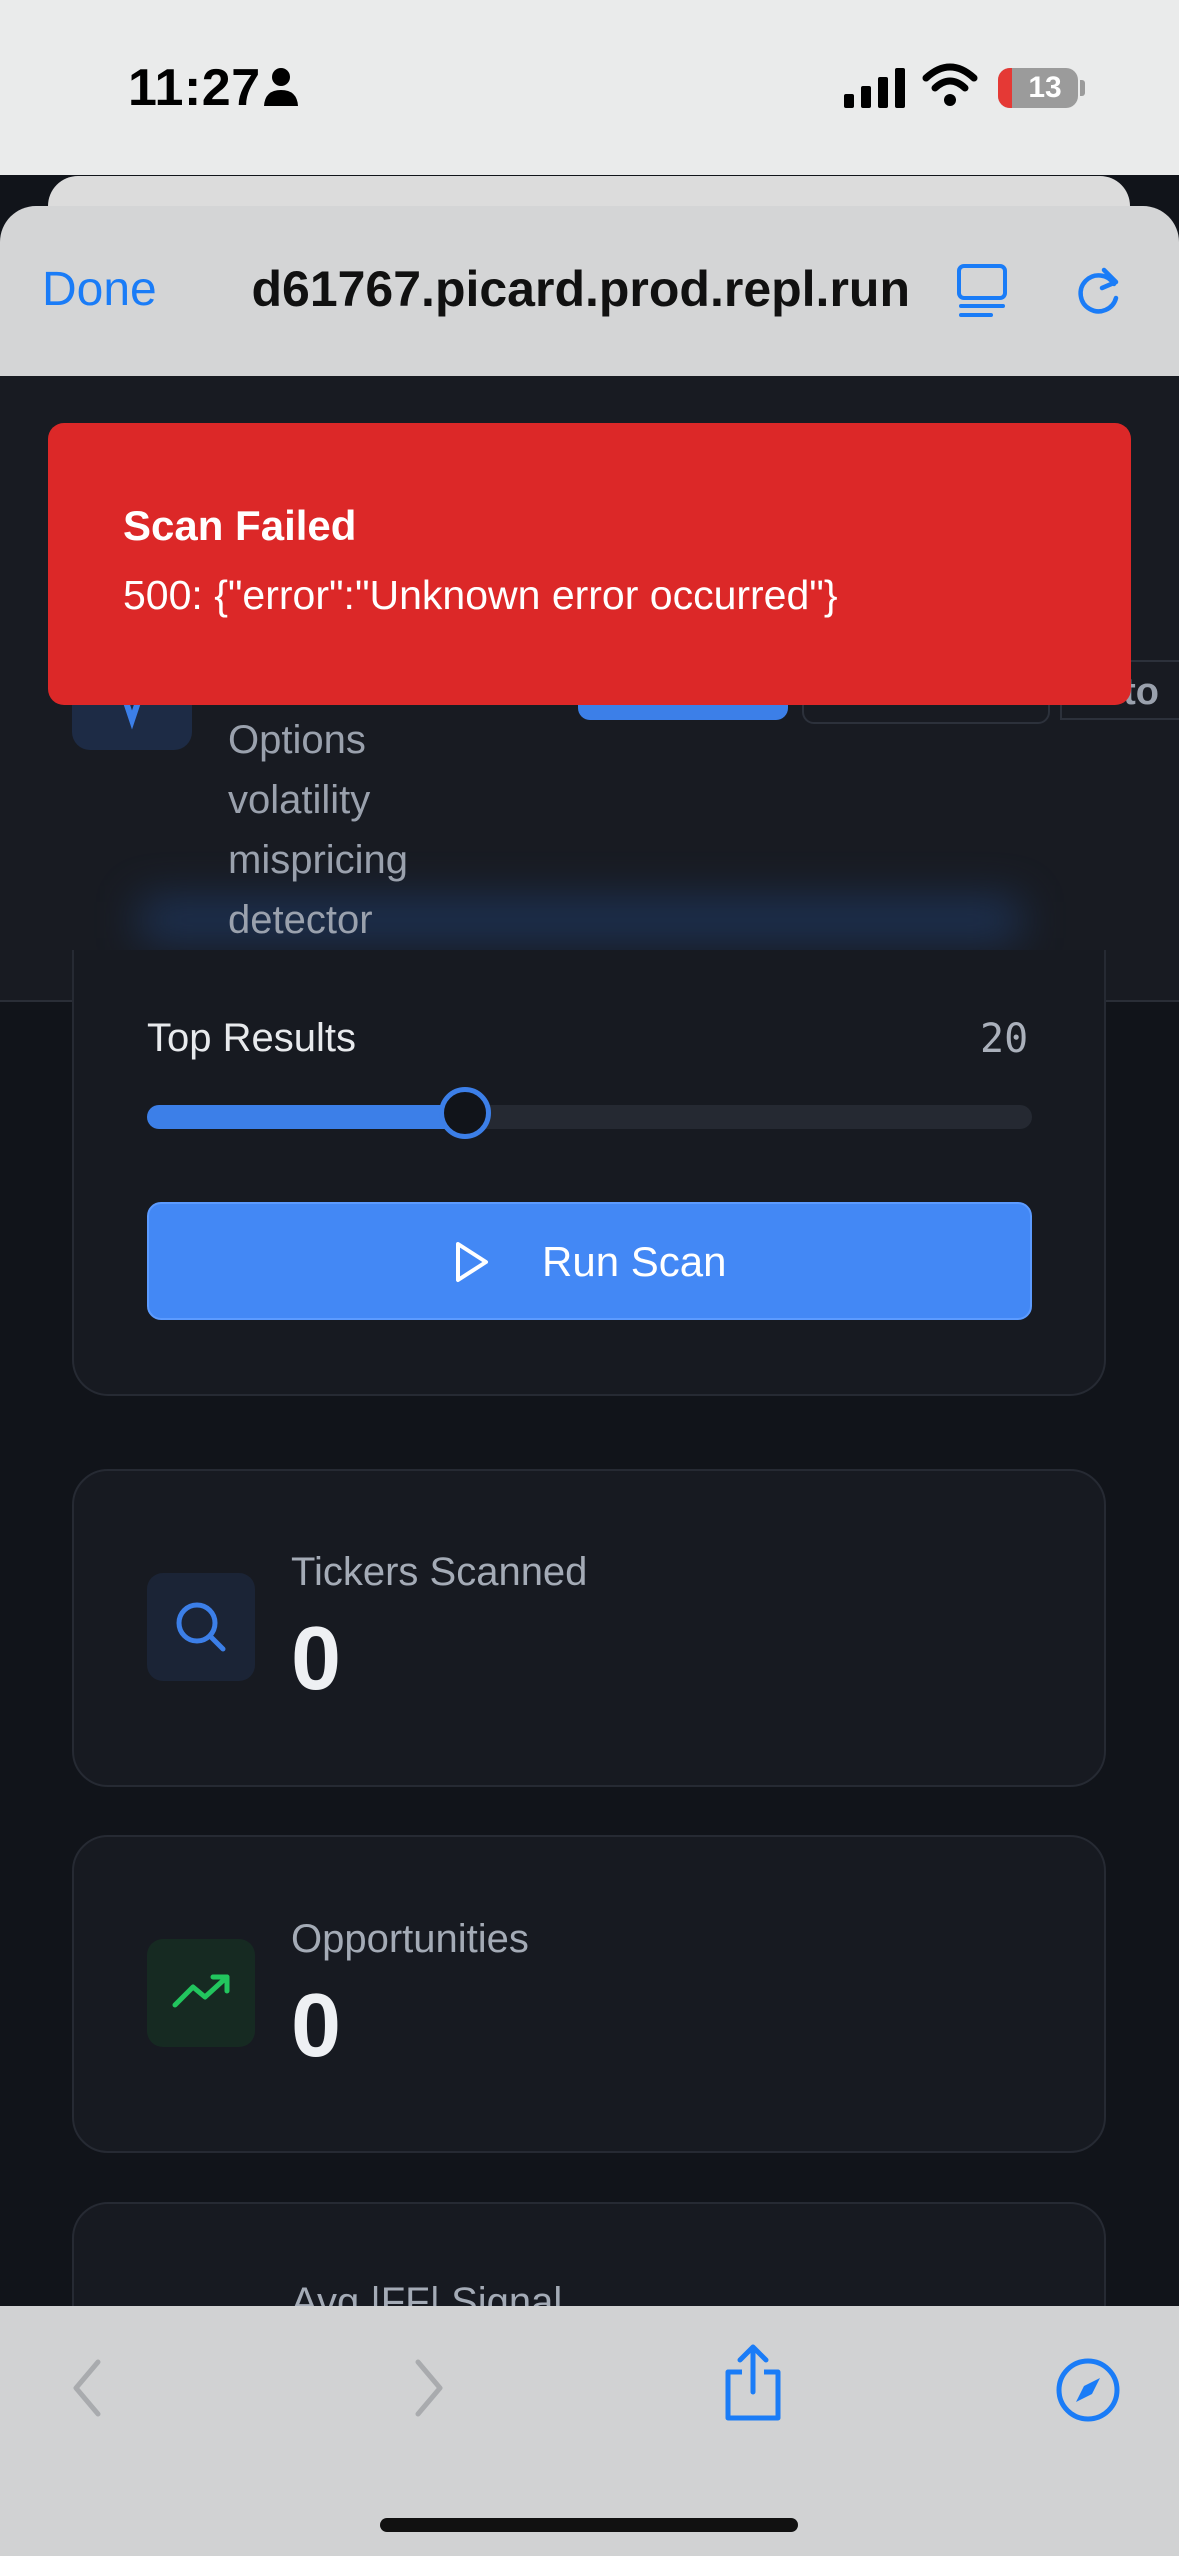  What do you see at coordinates (410, 1939) in the screenshot?
I see `stat-label-opportunities: Opportunities` at bounding box center [410, 1939].